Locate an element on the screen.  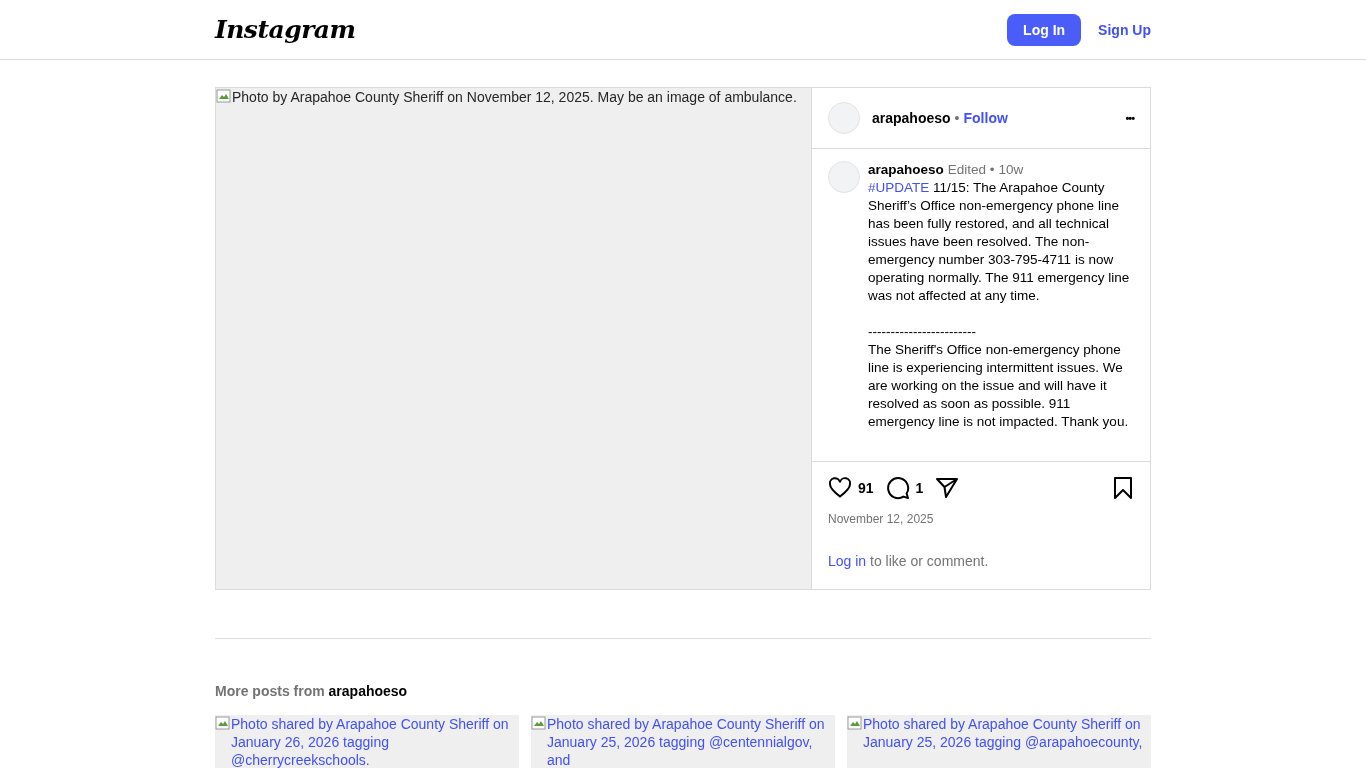
hashtag-link: #UPDATE is located at coordinates (899, 187).